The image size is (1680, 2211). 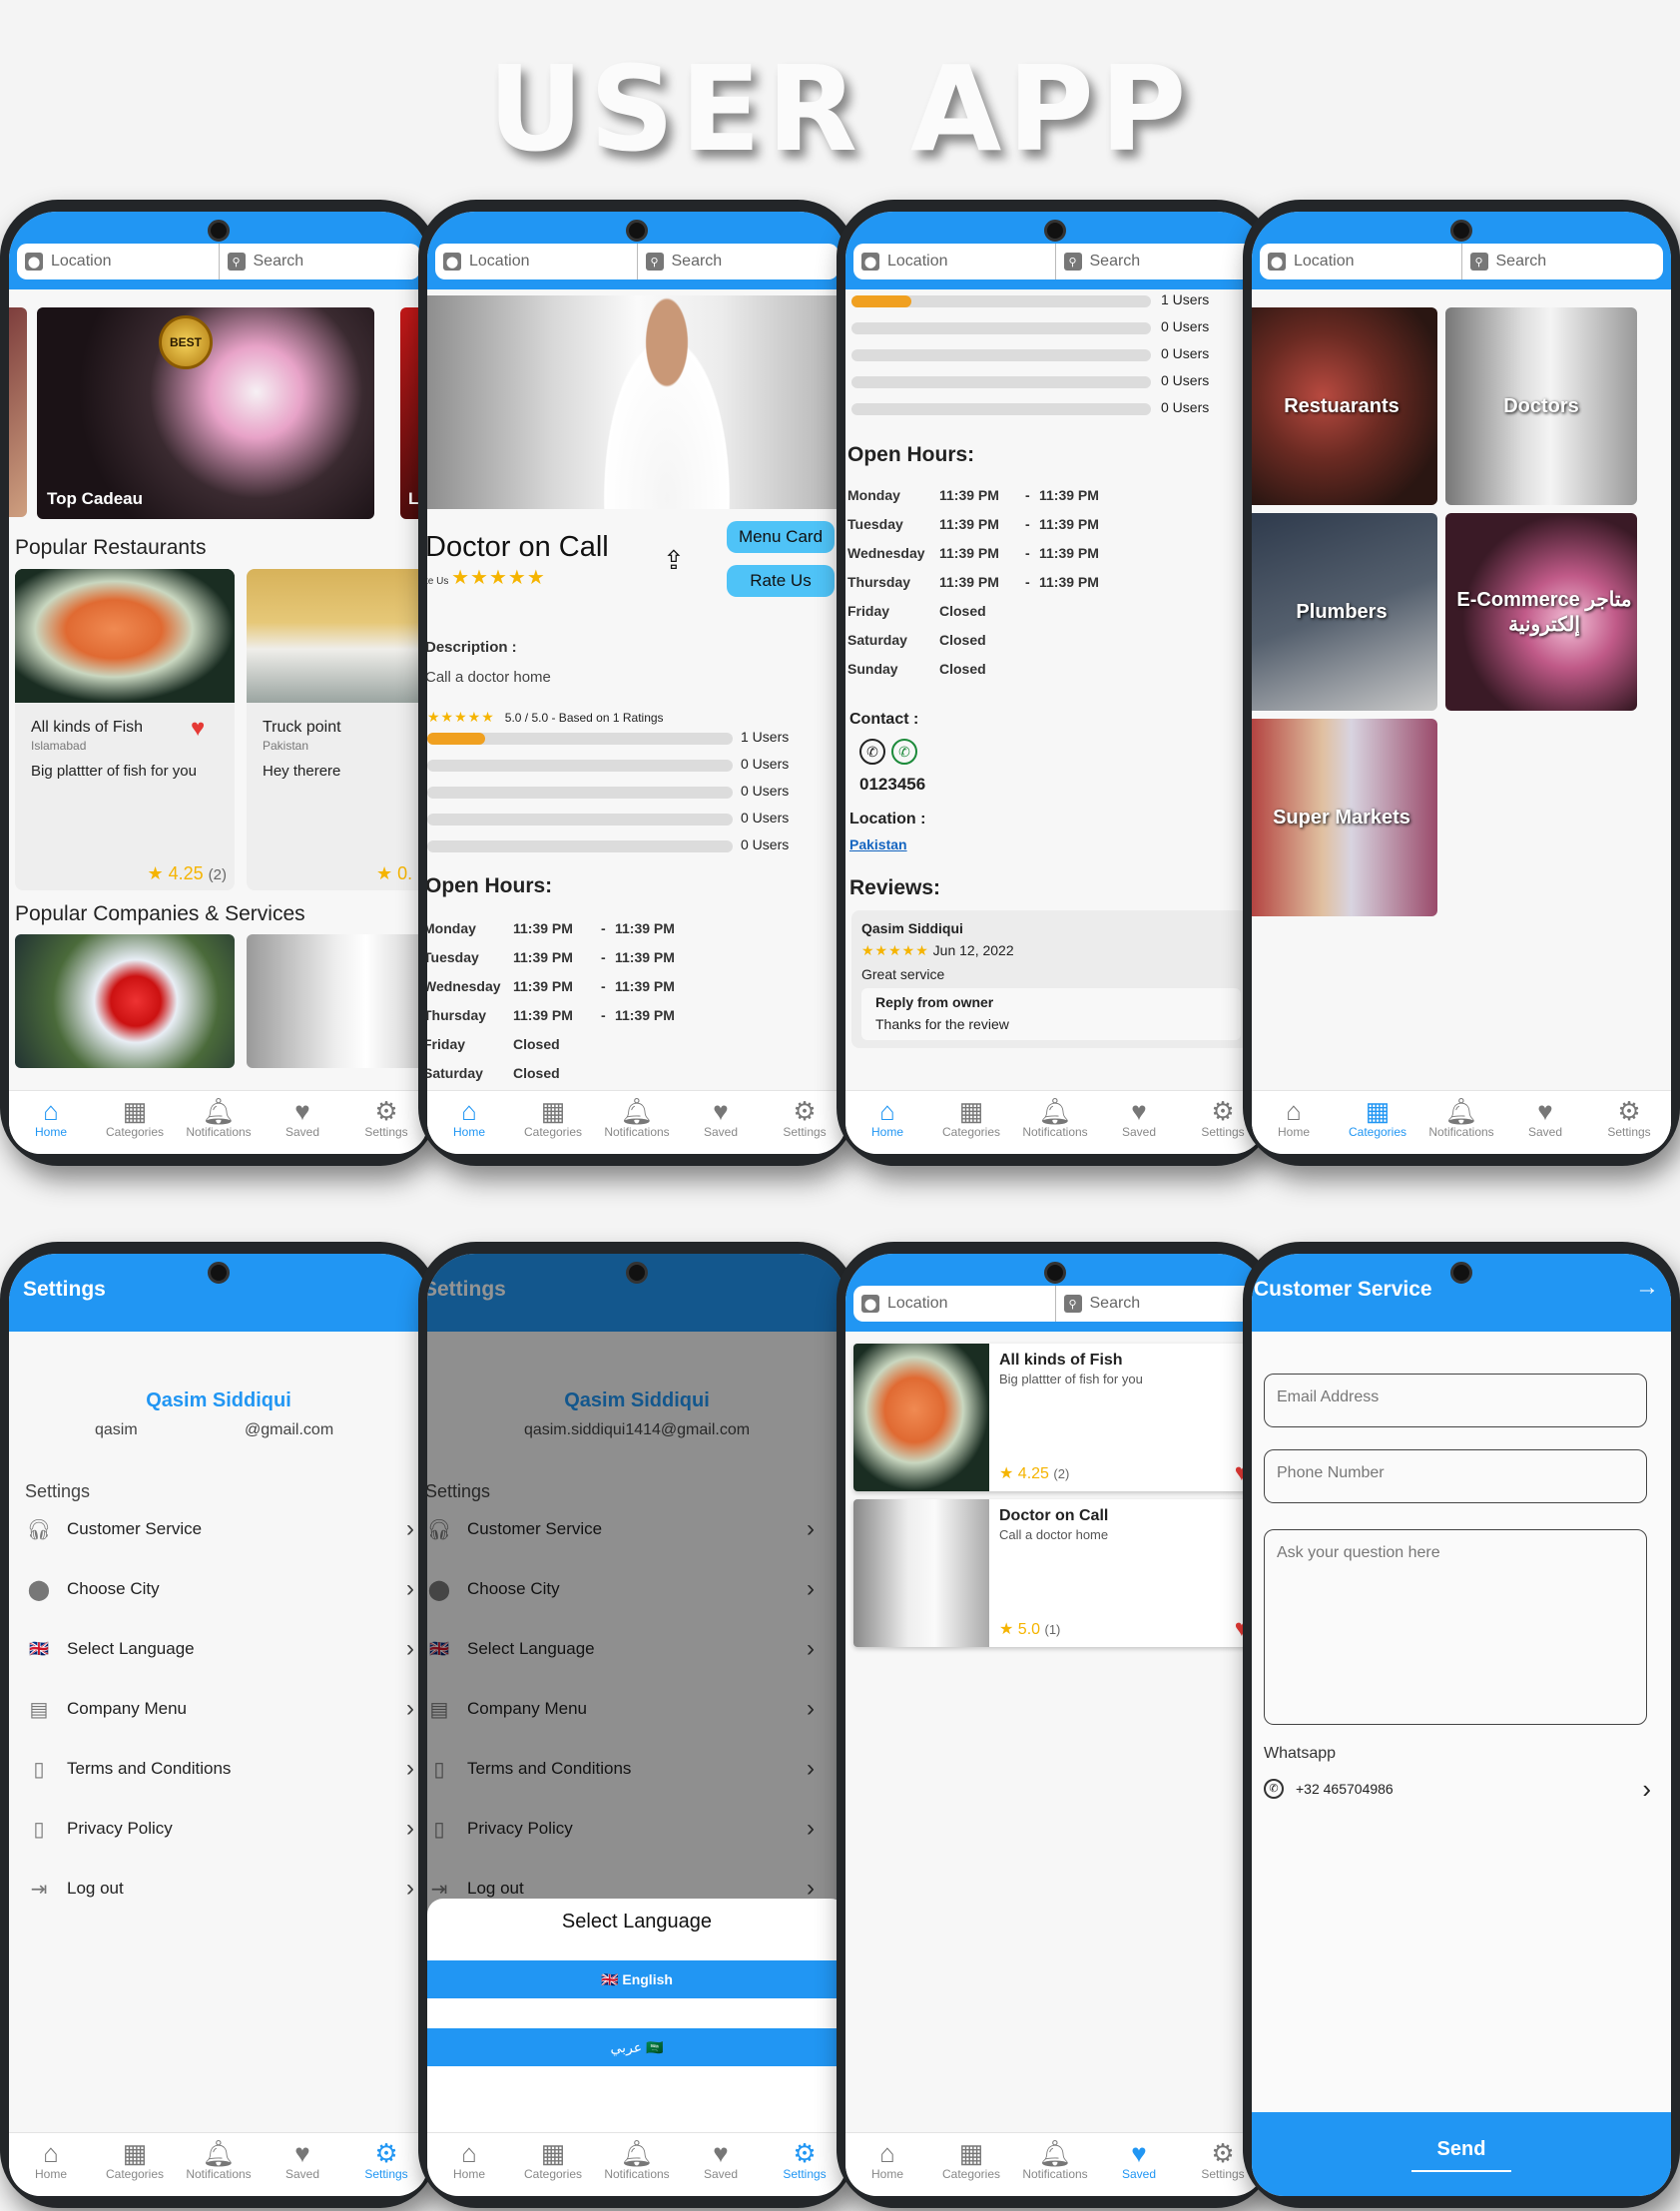 I want to click on category-tile: E-Commerce متاجر إلكترونية, so click(x=1541, y=612).